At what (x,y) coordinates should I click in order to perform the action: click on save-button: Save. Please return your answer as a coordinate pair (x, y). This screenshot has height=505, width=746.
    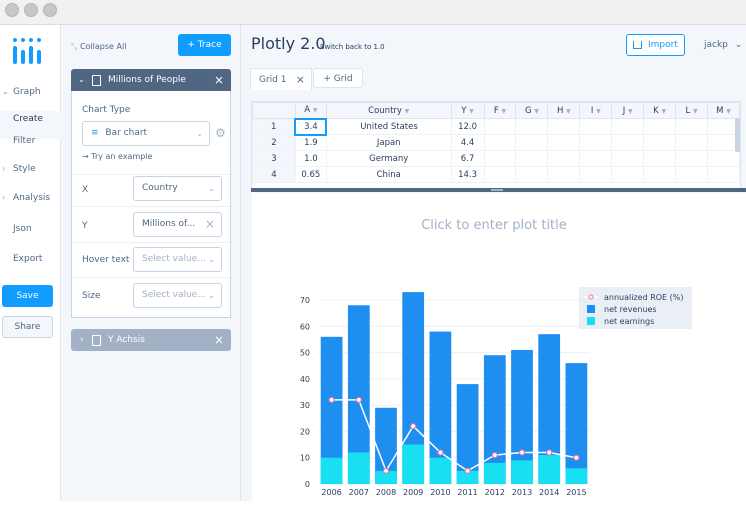
    Looking at the image, I should click on (27, 296).